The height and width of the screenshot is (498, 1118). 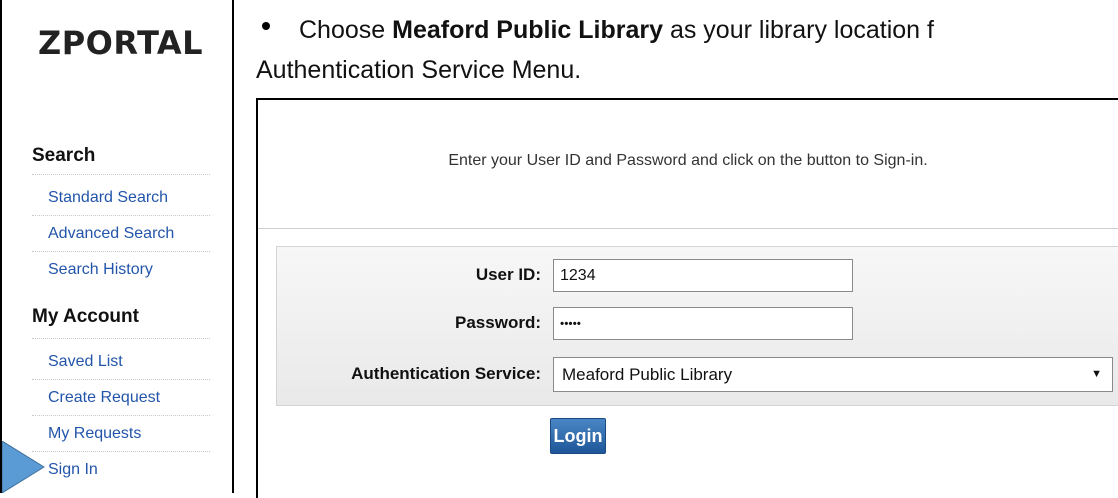 I want to click on instruction-choose: Choose, so click(x=346, y=30).